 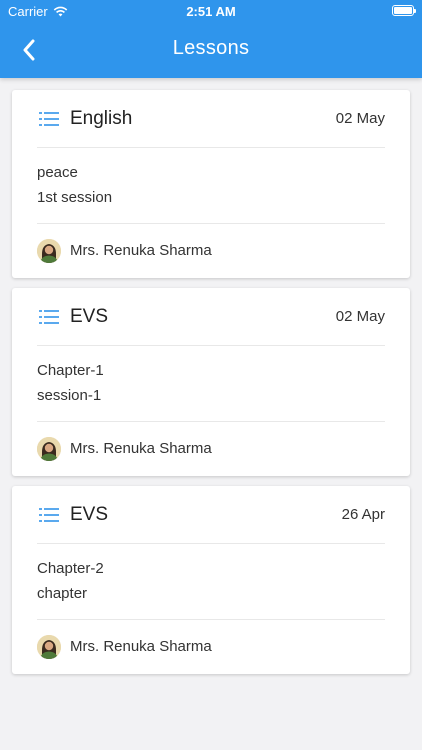 What do you see at coordinates (101, 118) in the screenshot?
I see `lesson-subject: English` at bounding box center [101, 118].